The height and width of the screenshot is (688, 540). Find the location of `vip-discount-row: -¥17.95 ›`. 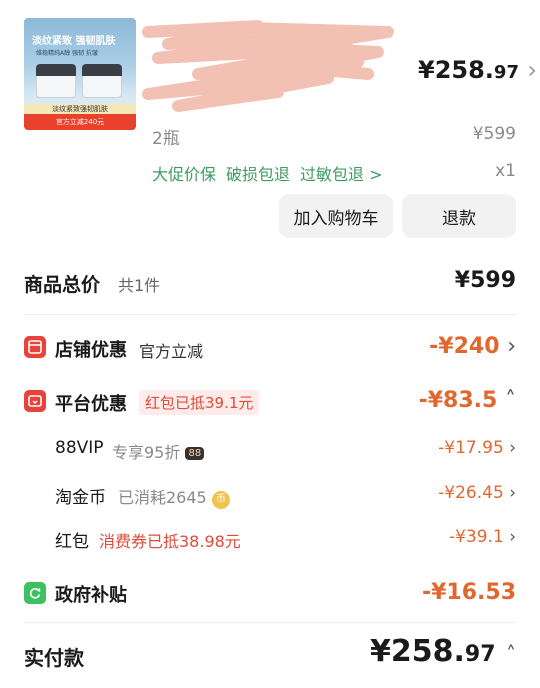

vip-discount-row: -¥17.95 › is located at coordinates (477, 448).